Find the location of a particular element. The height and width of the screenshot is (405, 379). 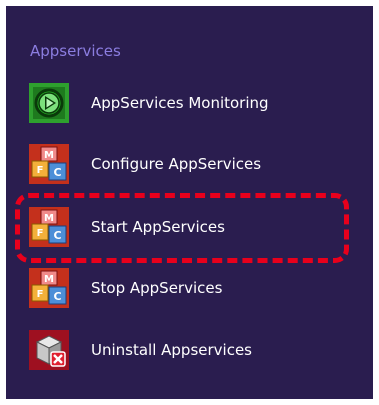

uninstall-box-icon is located at coordinates (49, 350).